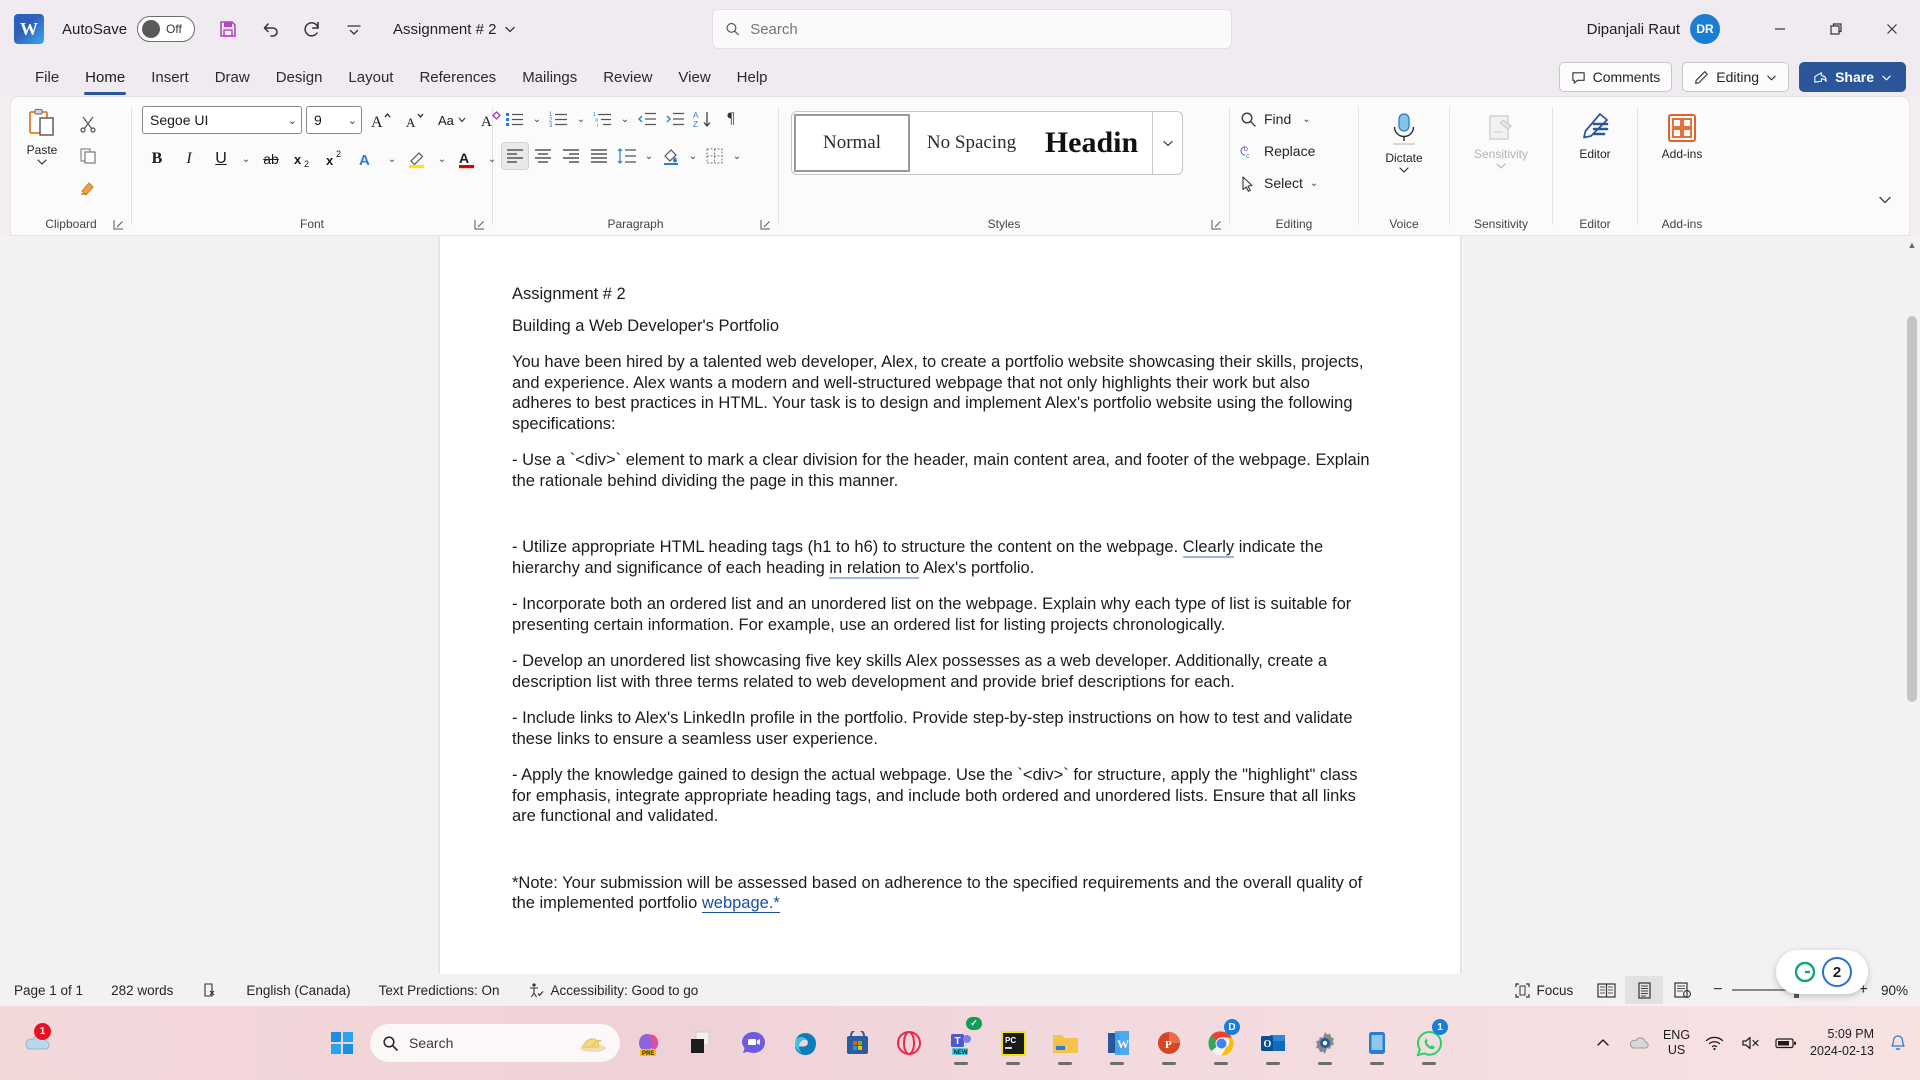 This screenshot has height=1080, width=1920. What do you see at coordinates (752, 77) in the screenshot?
I see `tab-help: Help` at bounding box center [752, 77].